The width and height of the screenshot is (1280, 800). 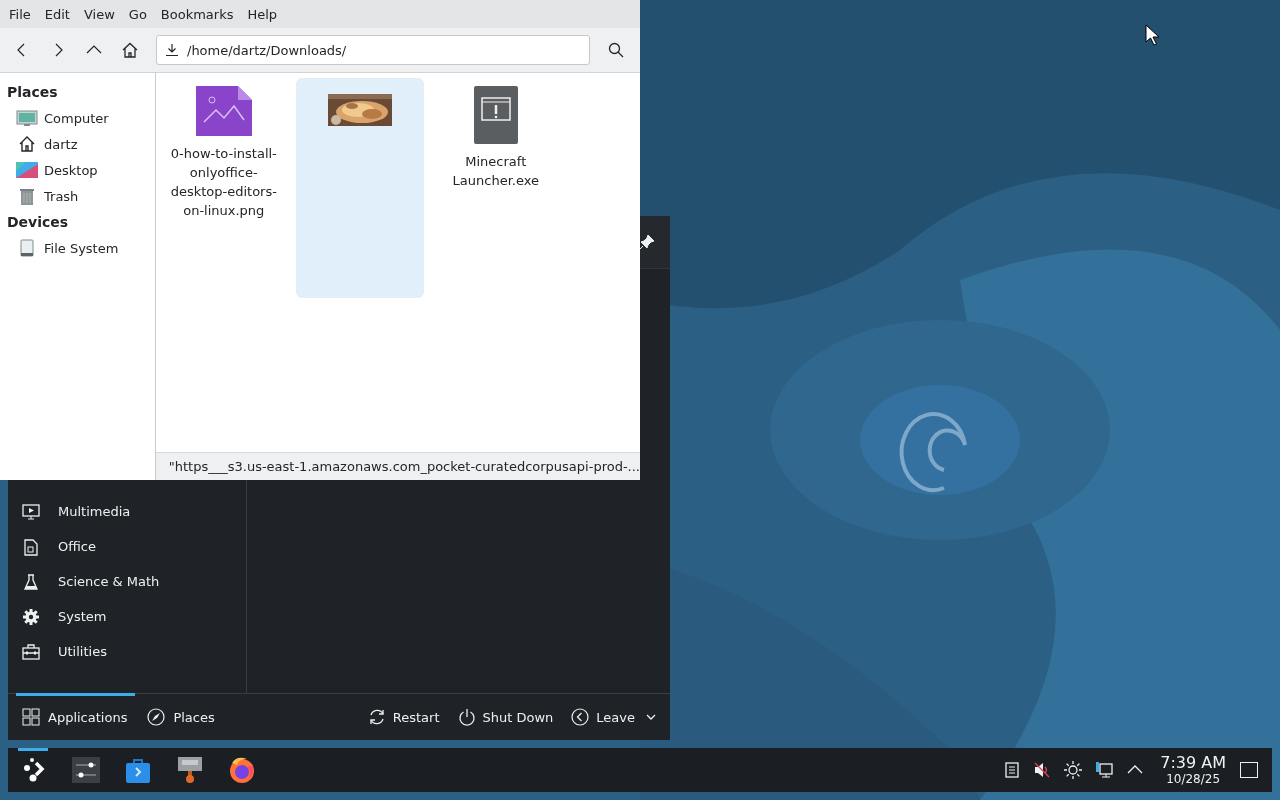 I want to click on launcher-tab: Applications, so click(x=76, y=717).